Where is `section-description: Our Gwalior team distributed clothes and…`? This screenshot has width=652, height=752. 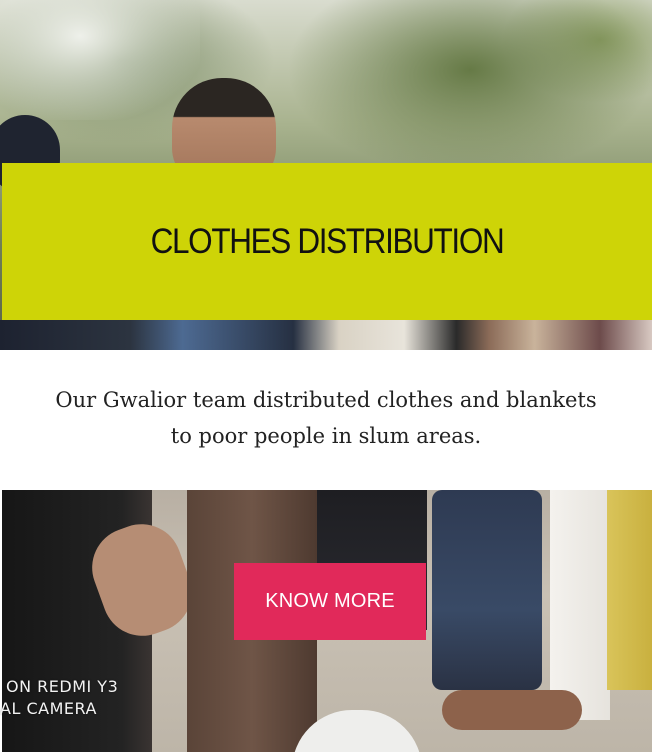
section-description: Our Gwalior team distributed clothes and… is located at coordinates (326, 418).